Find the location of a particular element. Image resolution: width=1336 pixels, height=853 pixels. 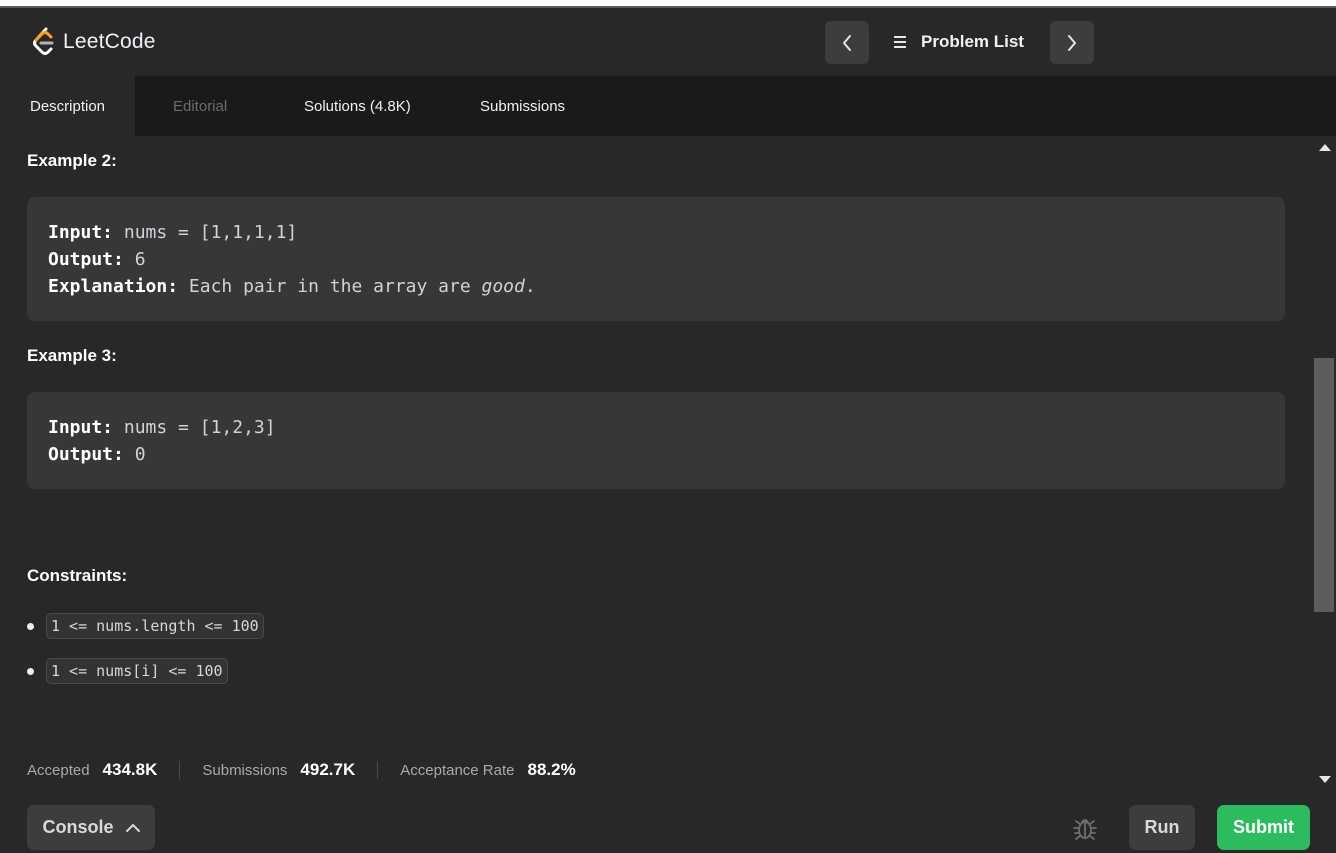

explanation-end: . is located at coordinates (530, 286).